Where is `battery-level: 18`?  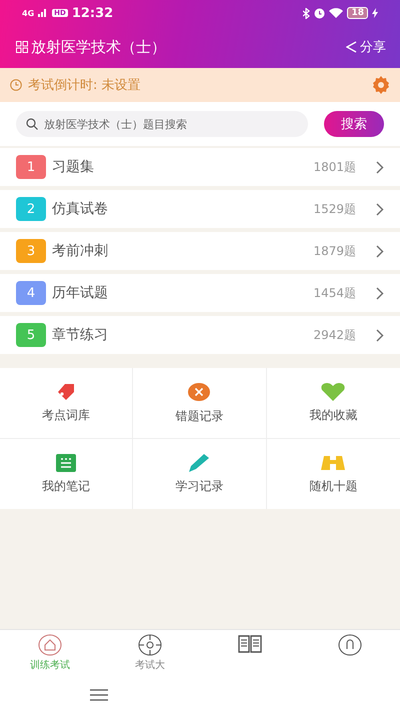
battery-level: 18 is located at coordinates (357, 13).